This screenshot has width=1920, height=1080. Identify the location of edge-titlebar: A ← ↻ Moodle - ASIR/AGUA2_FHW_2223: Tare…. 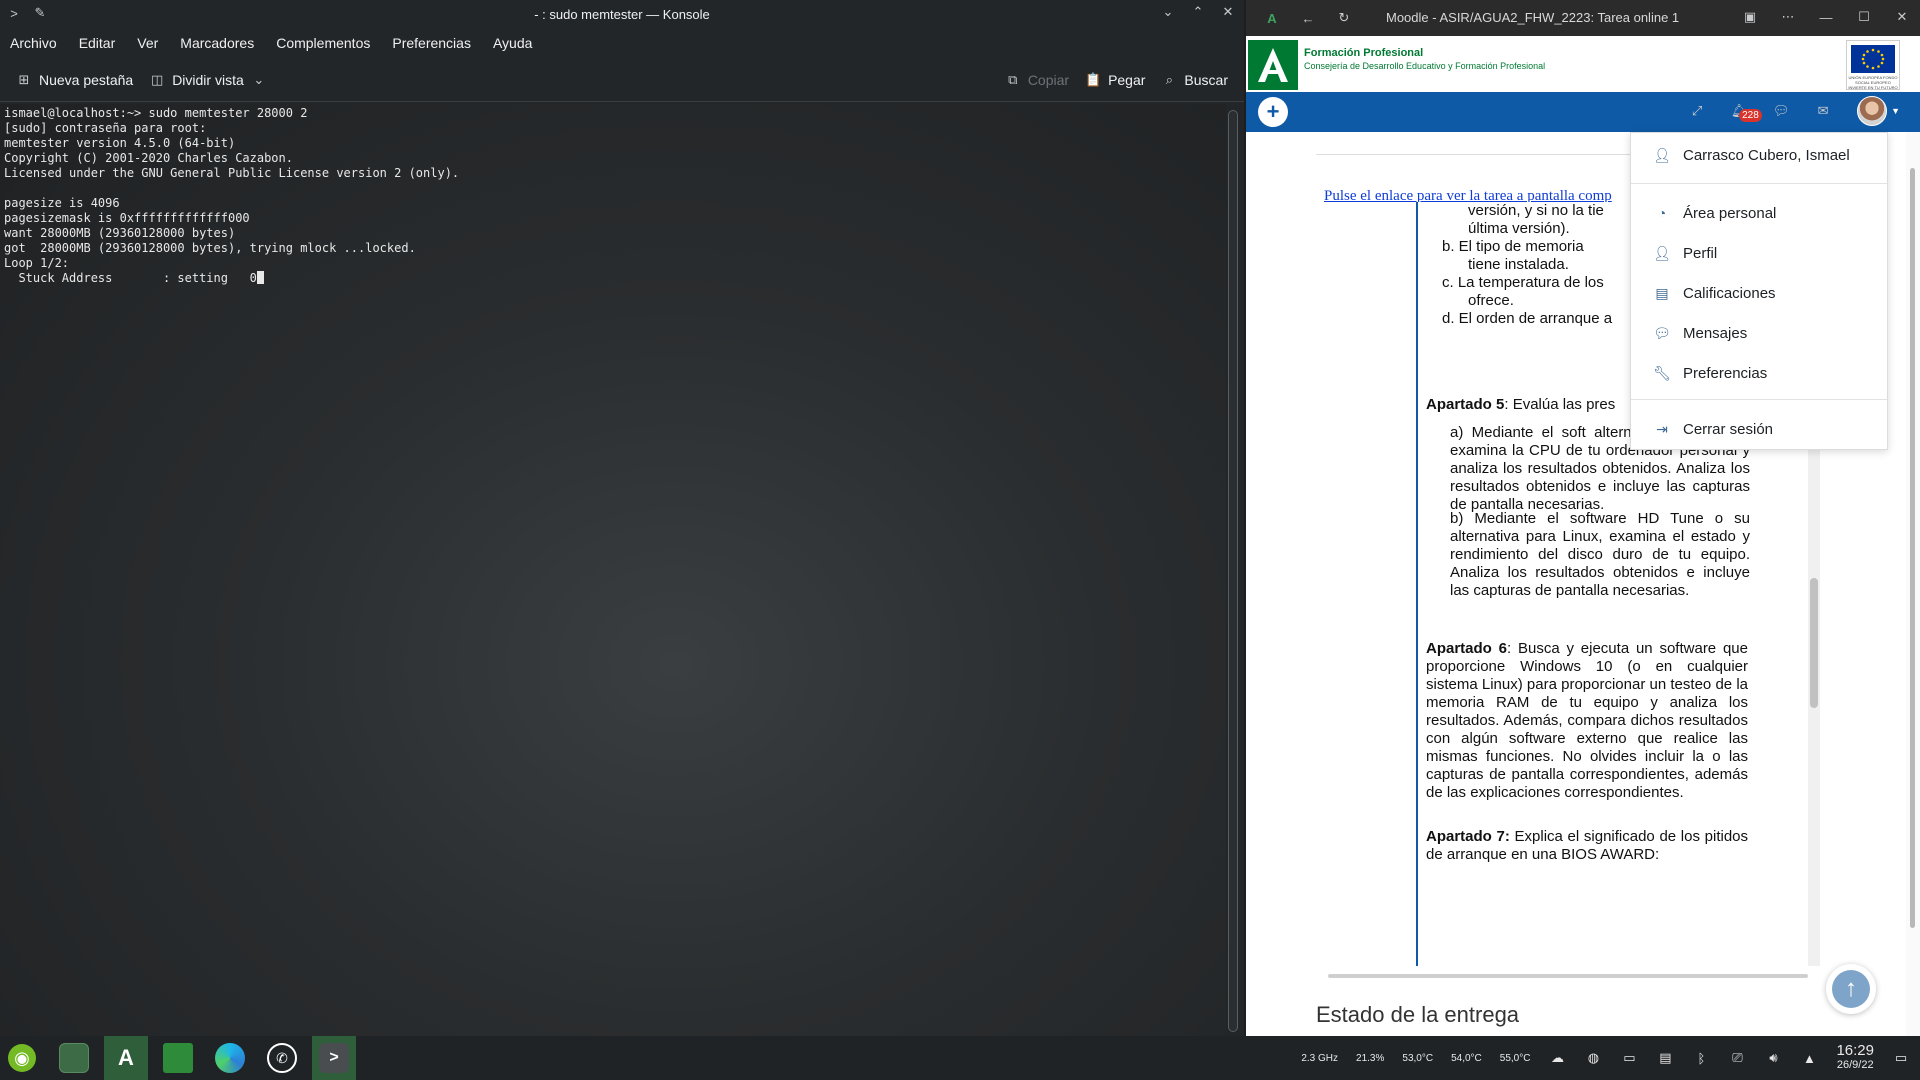
(1583, 18).